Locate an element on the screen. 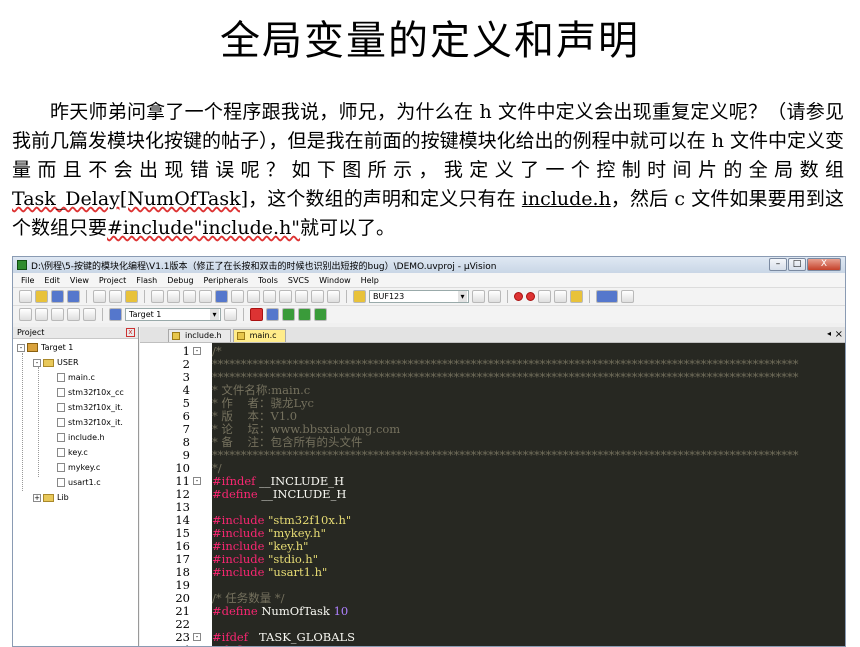 The height and width of the screenshot is (647, 860). tree-item: stm32f10x_cc is located at coordinates (90, 392).